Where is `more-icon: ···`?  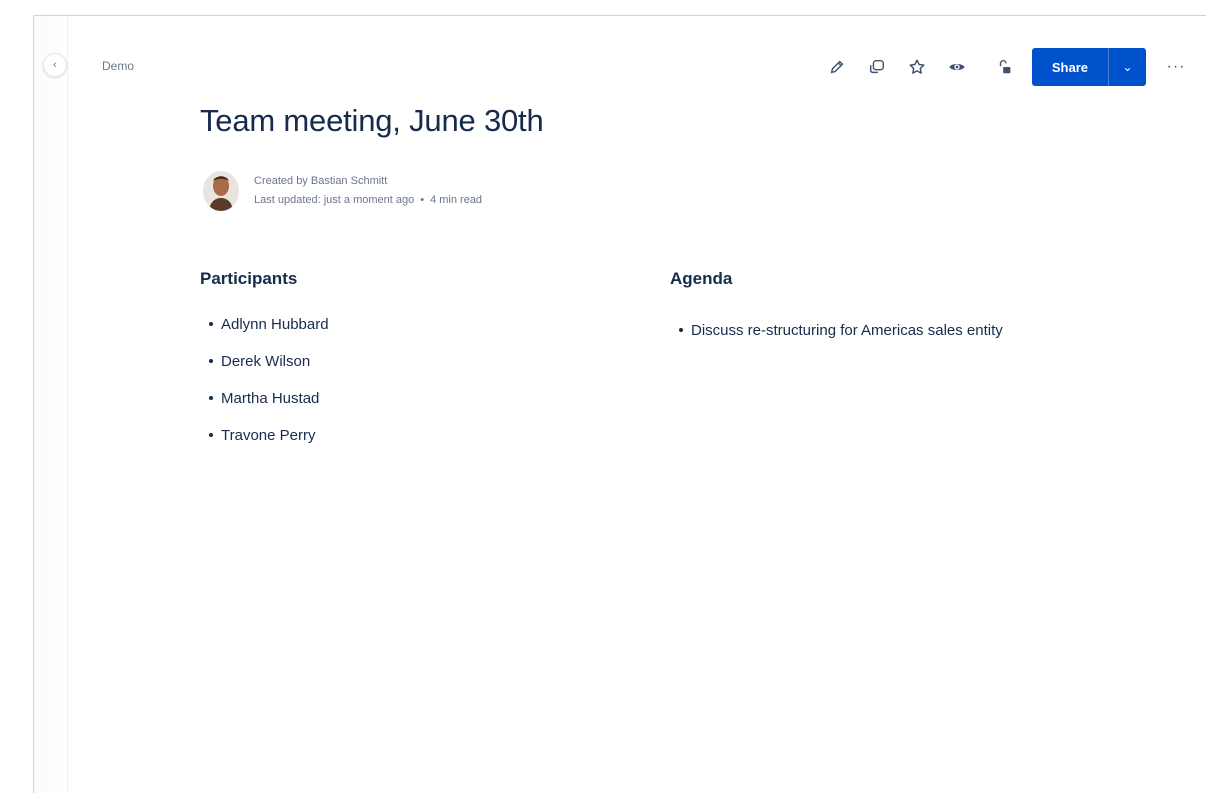
more-icon: ··· is located at coordinates (1176, 66).